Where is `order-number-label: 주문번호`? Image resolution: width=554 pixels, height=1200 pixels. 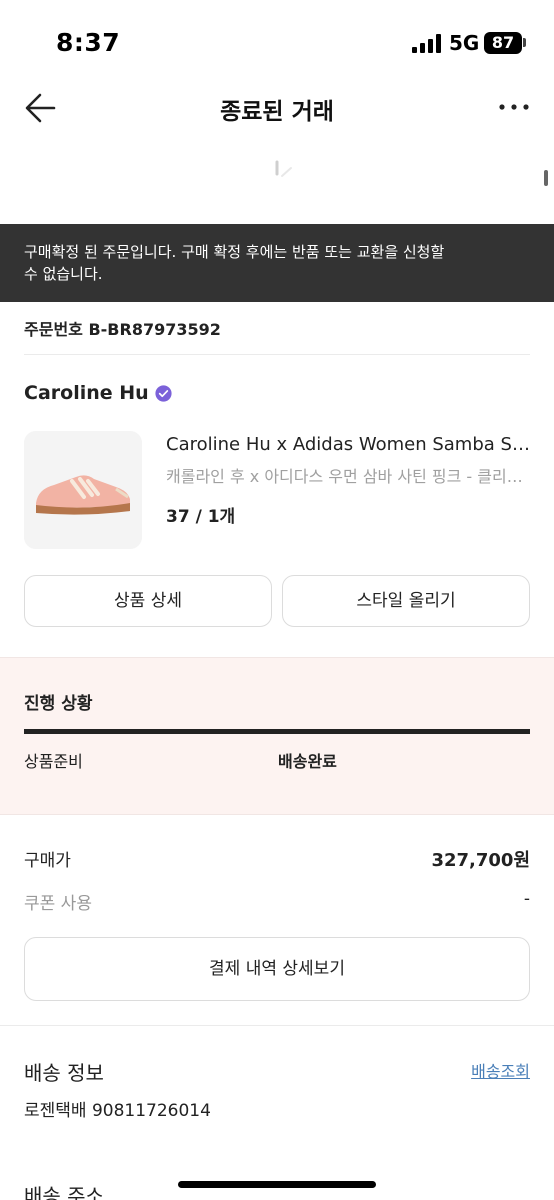
order-number-label: 주문번호 is located at coordinates (53, 329).